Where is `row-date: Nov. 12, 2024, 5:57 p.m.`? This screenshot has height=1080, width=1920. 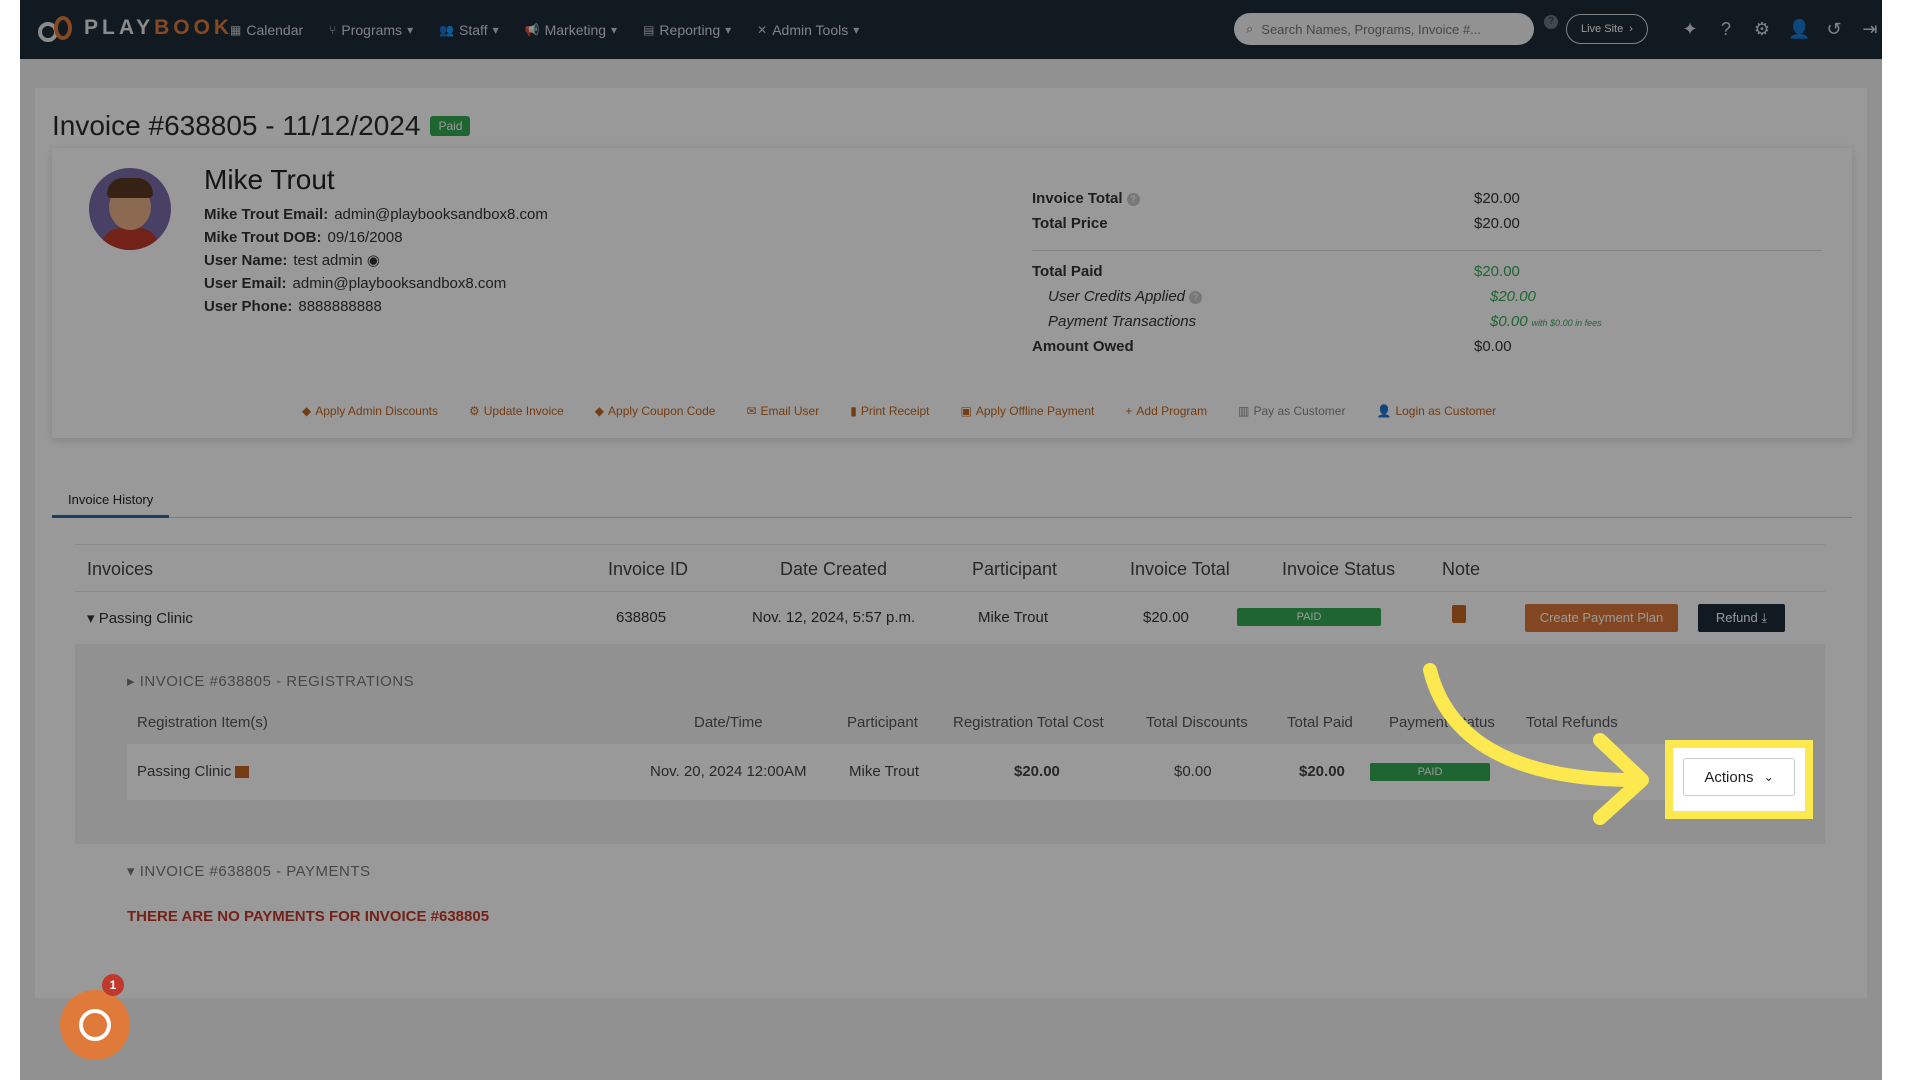 row-date: Nov. 12, 2024, 5:57 p.m. is located at coordinates (834, 617).